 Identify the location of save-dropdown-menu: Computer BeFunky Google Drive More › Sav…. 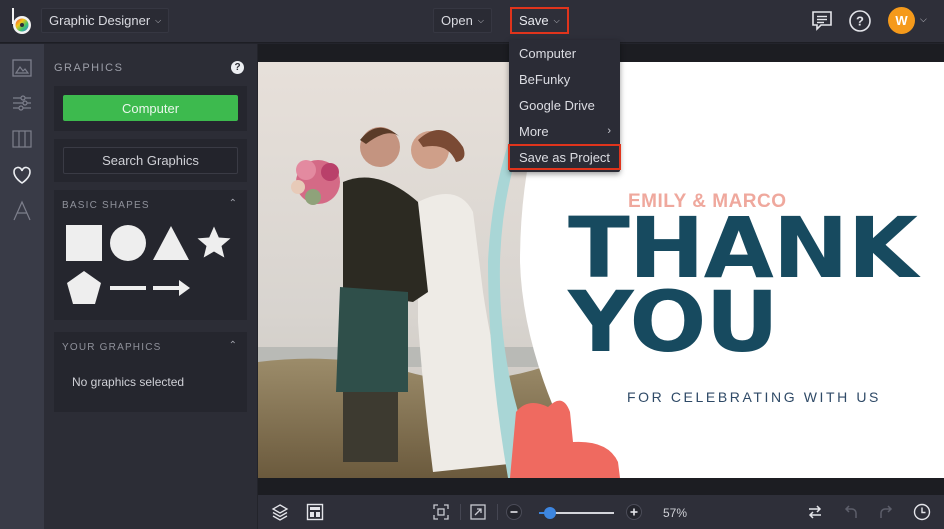
(564, 106).